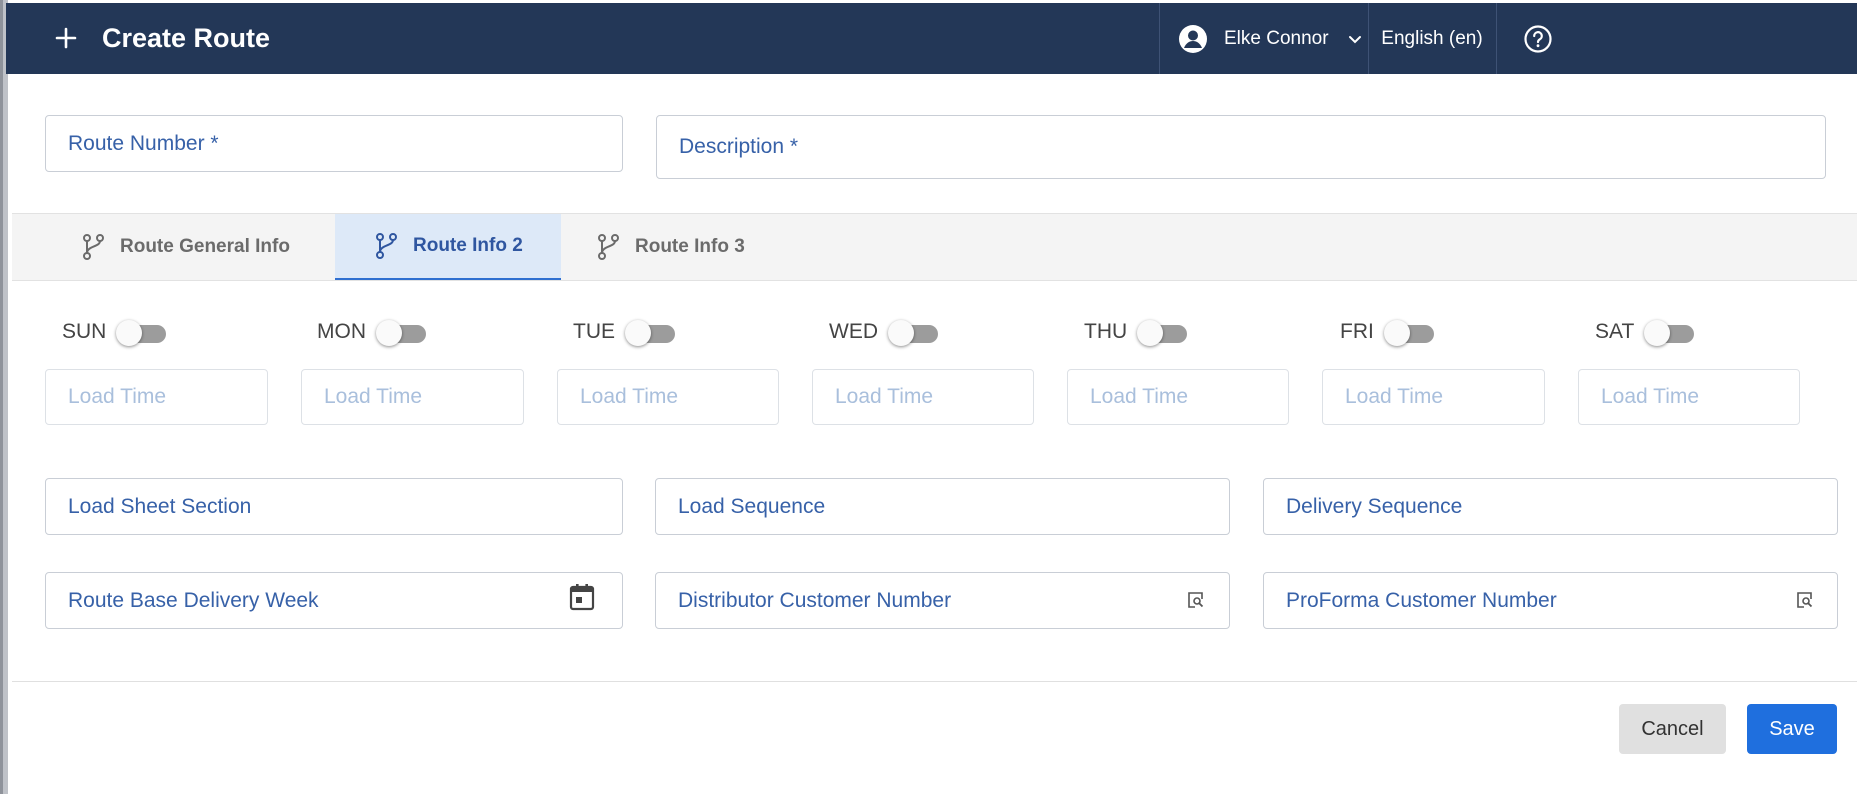 This screenshot has width=1857, height=794. Describe the element at coordinates (115, 332) in the screenshot. I see `day-sun: SUN` at that location.